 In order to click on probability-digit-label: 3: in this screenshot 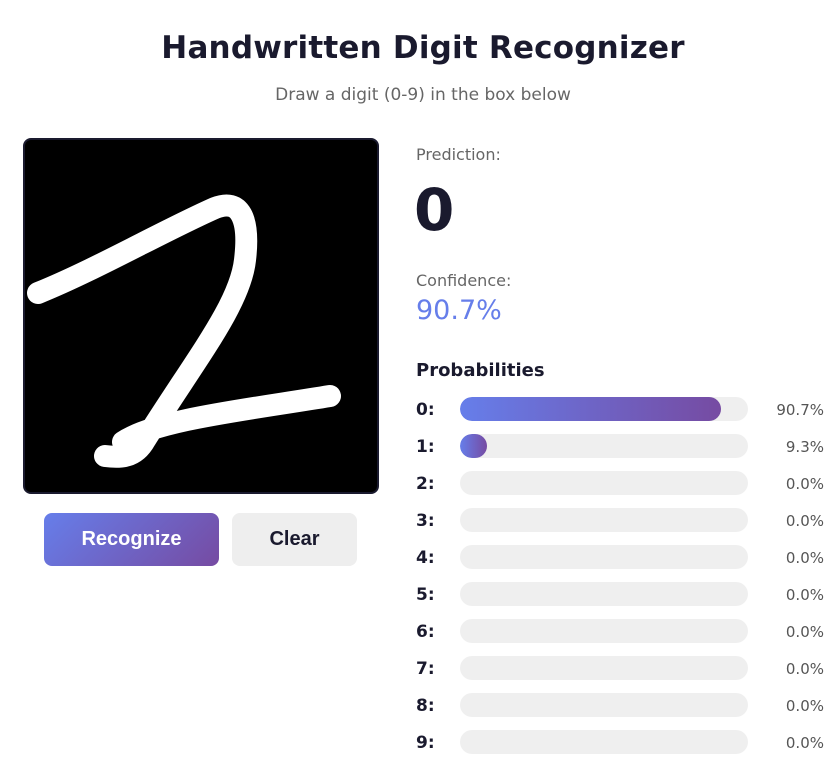, I will do `click(425, 521)`.